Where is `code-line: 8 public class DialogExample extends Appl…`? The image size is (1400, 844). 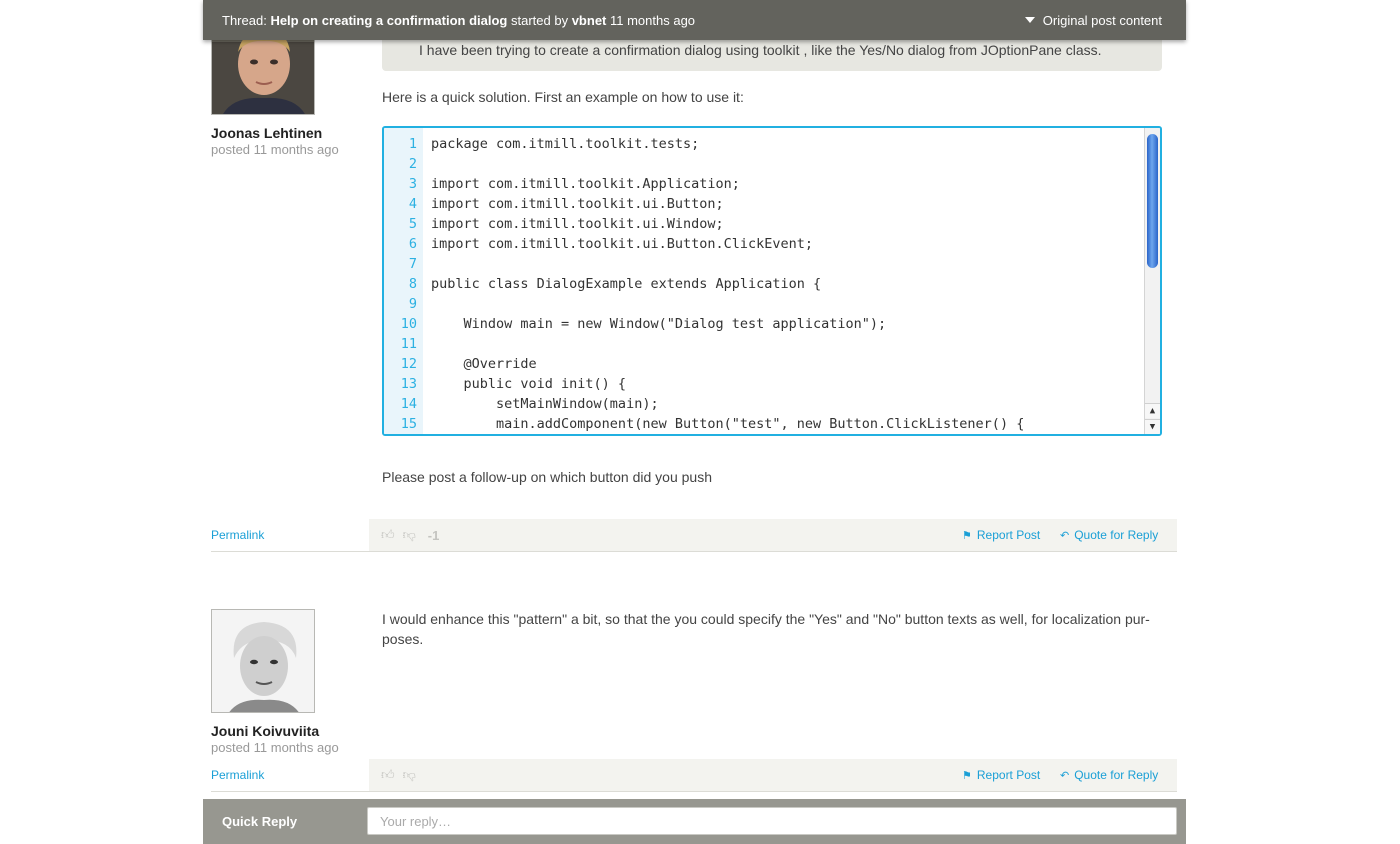 code-line: 8 public class DialogExample extends Appl… is located at coordinates (704, 284).